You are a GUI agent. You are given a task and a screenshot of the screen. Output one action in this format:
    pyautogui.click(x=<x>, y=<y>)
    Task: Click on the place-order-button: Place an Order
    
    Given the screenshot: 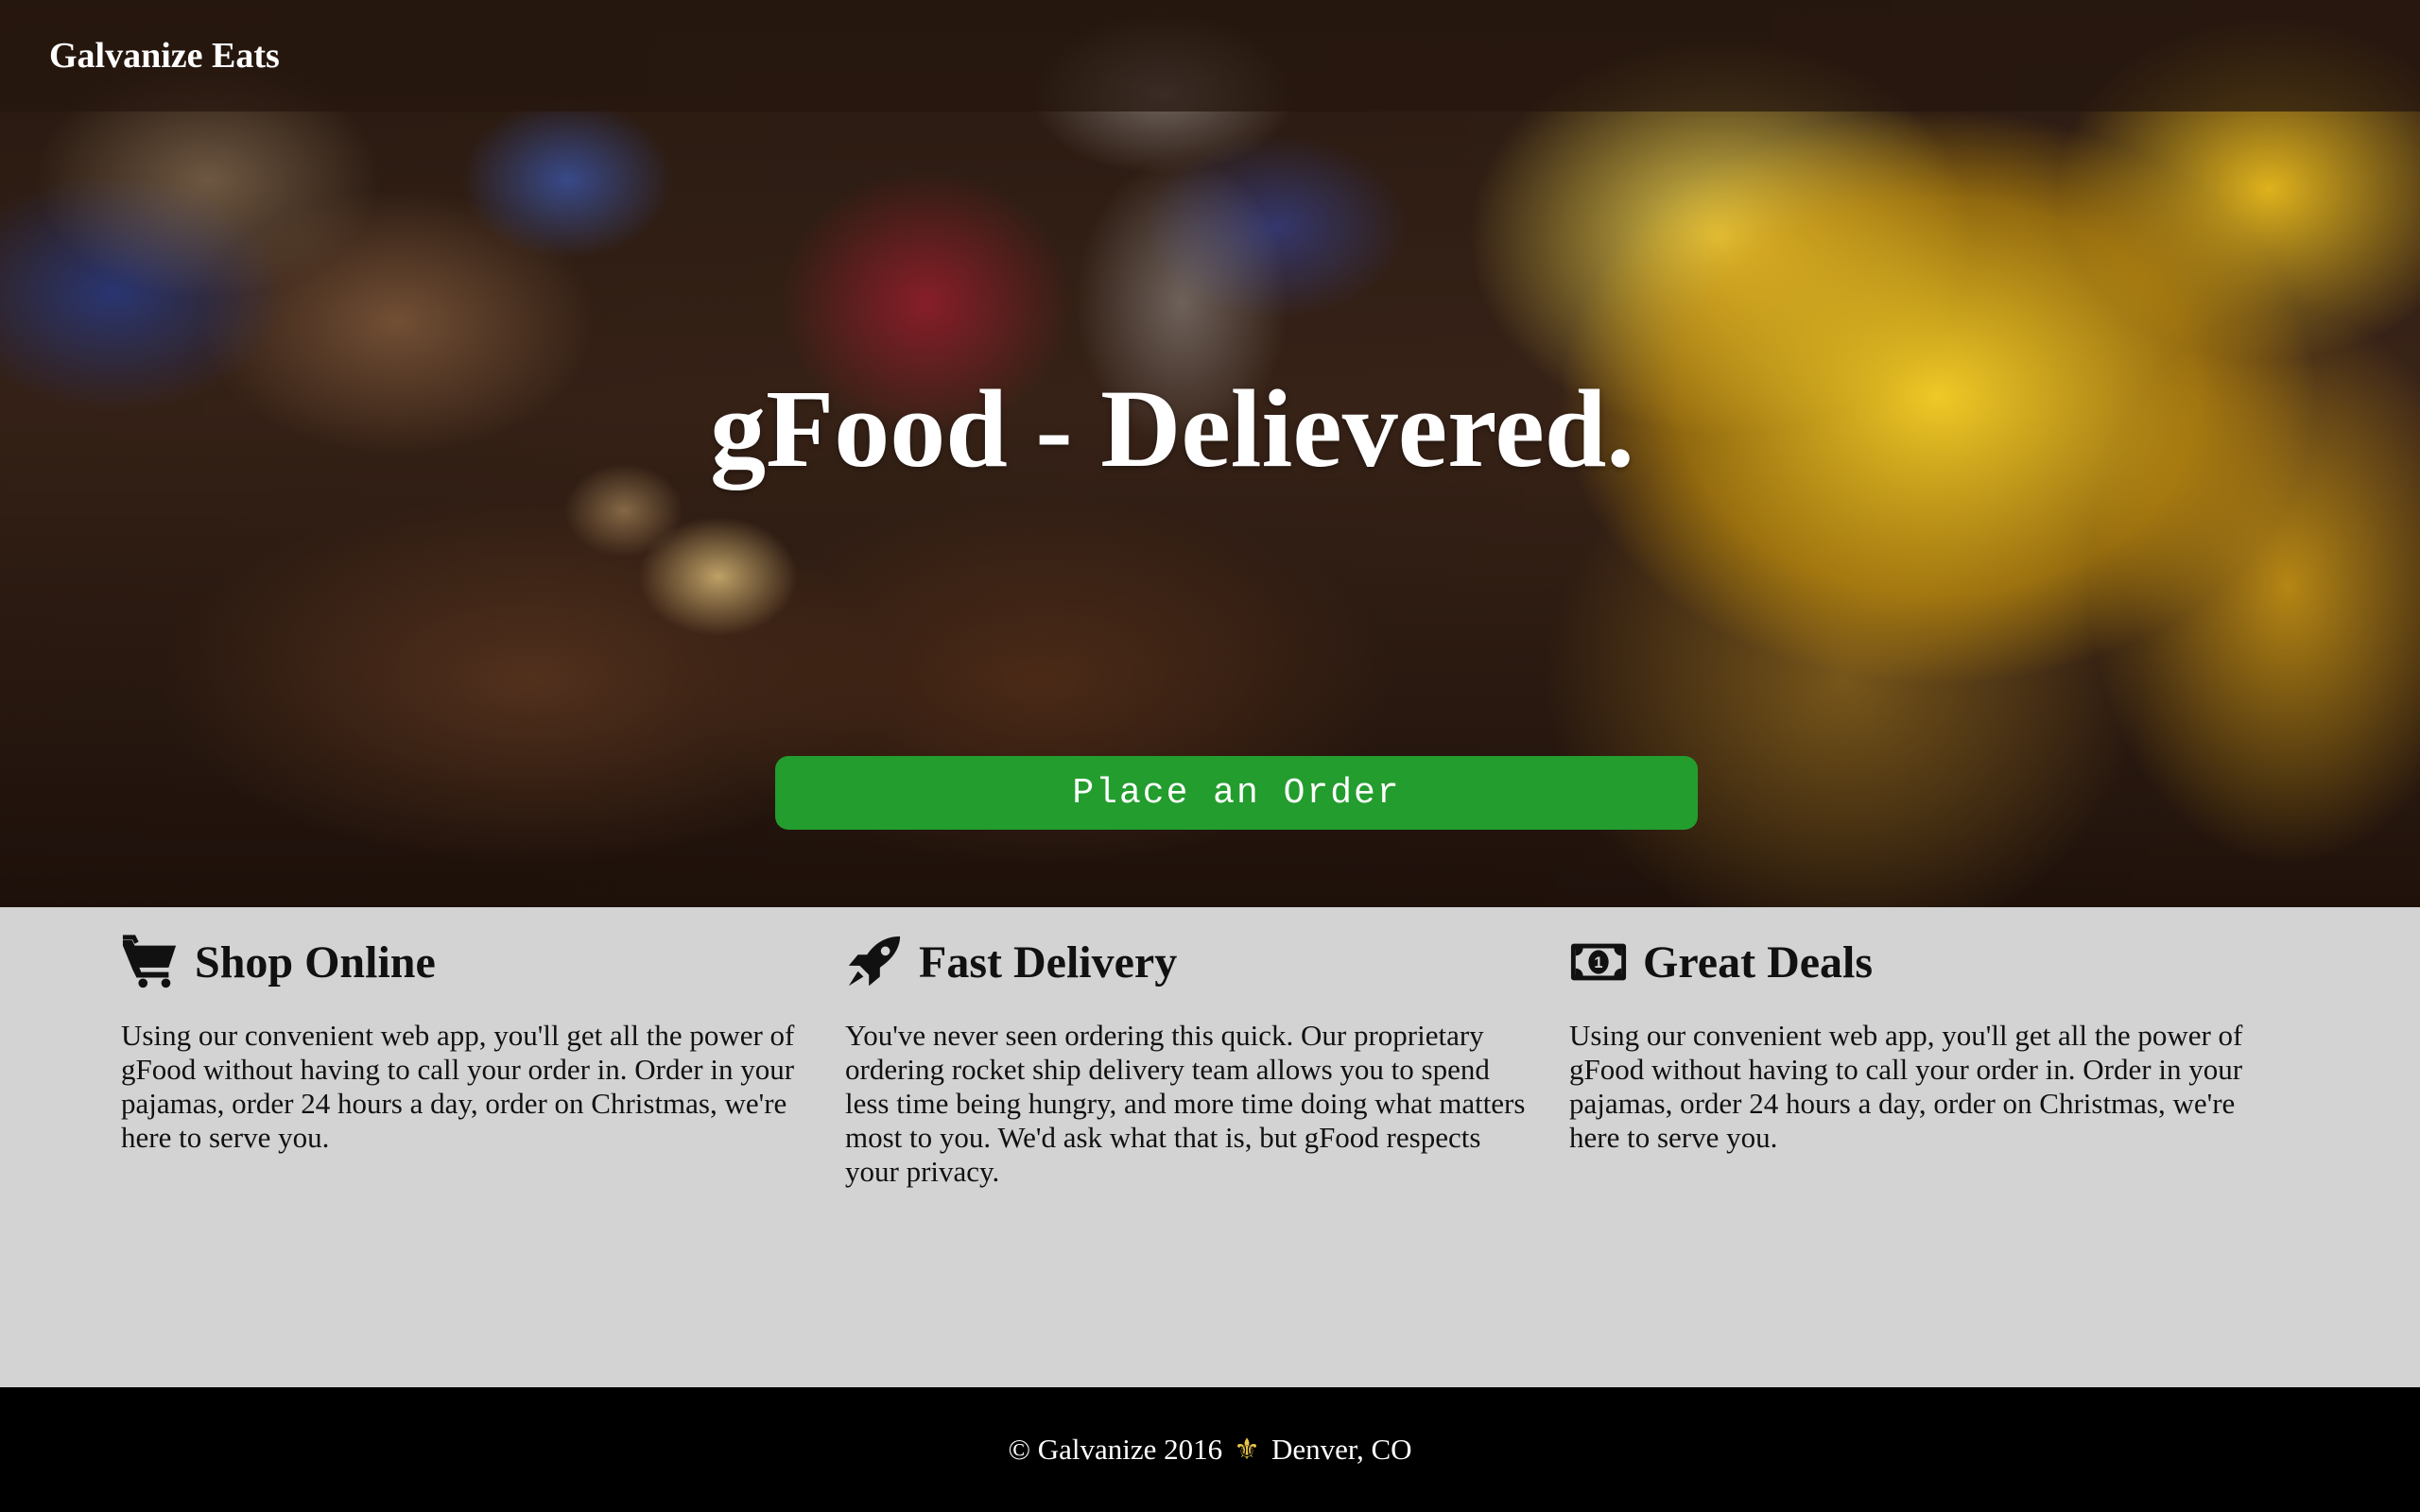 What is the action you would take?
    pyautogui.click(x=1236, y=793)
    